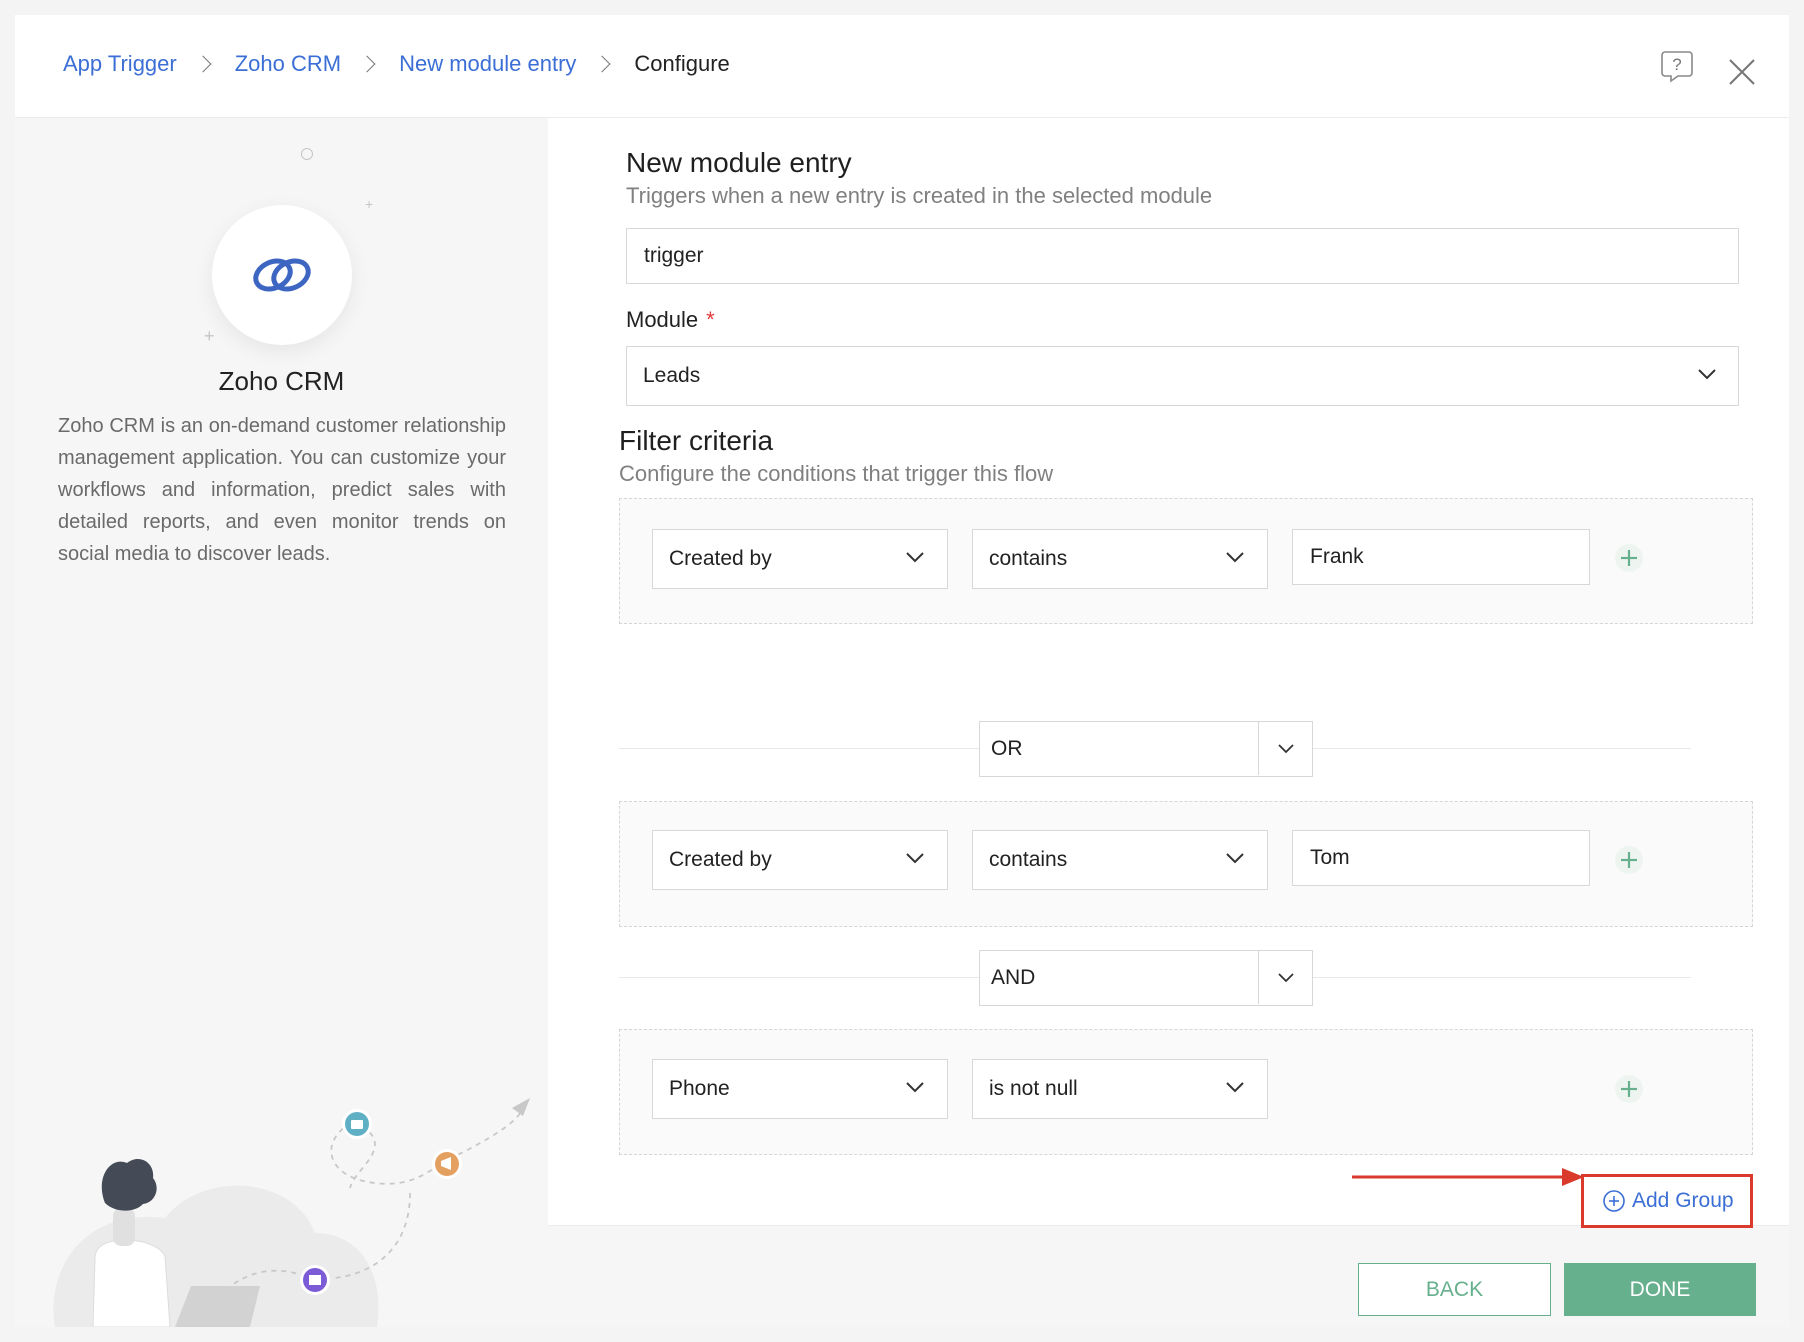  What do you see at coordinates (1182, 376) in the screenshot?
I see `module-select: Leads` at bounding box center [1182, 376].